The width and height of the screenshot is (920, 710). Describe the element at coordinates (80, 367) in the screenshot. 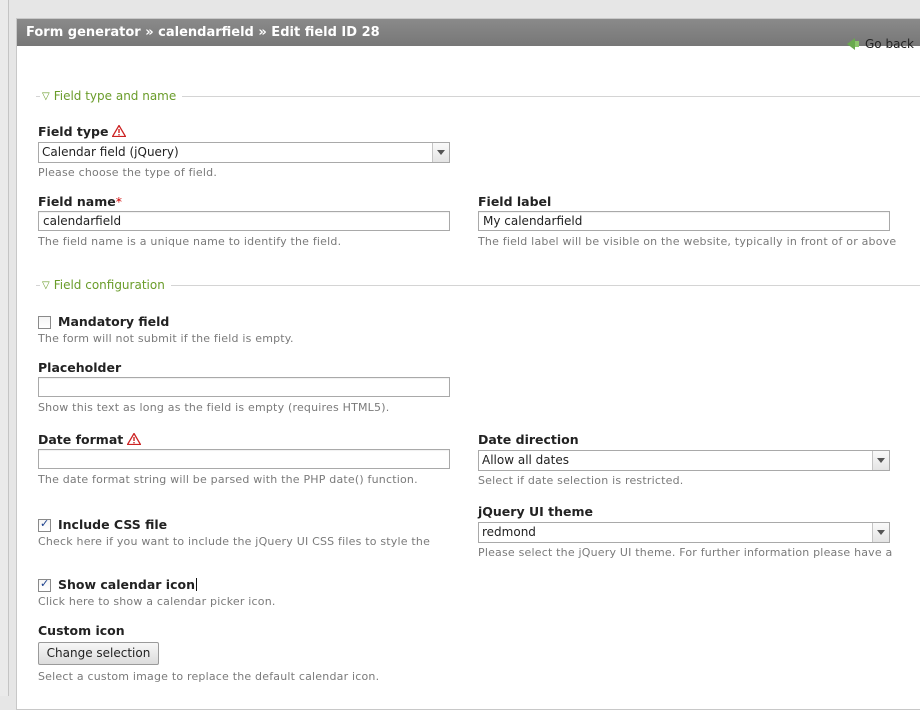

I see `placeholder-label: Placeholder` at that location.